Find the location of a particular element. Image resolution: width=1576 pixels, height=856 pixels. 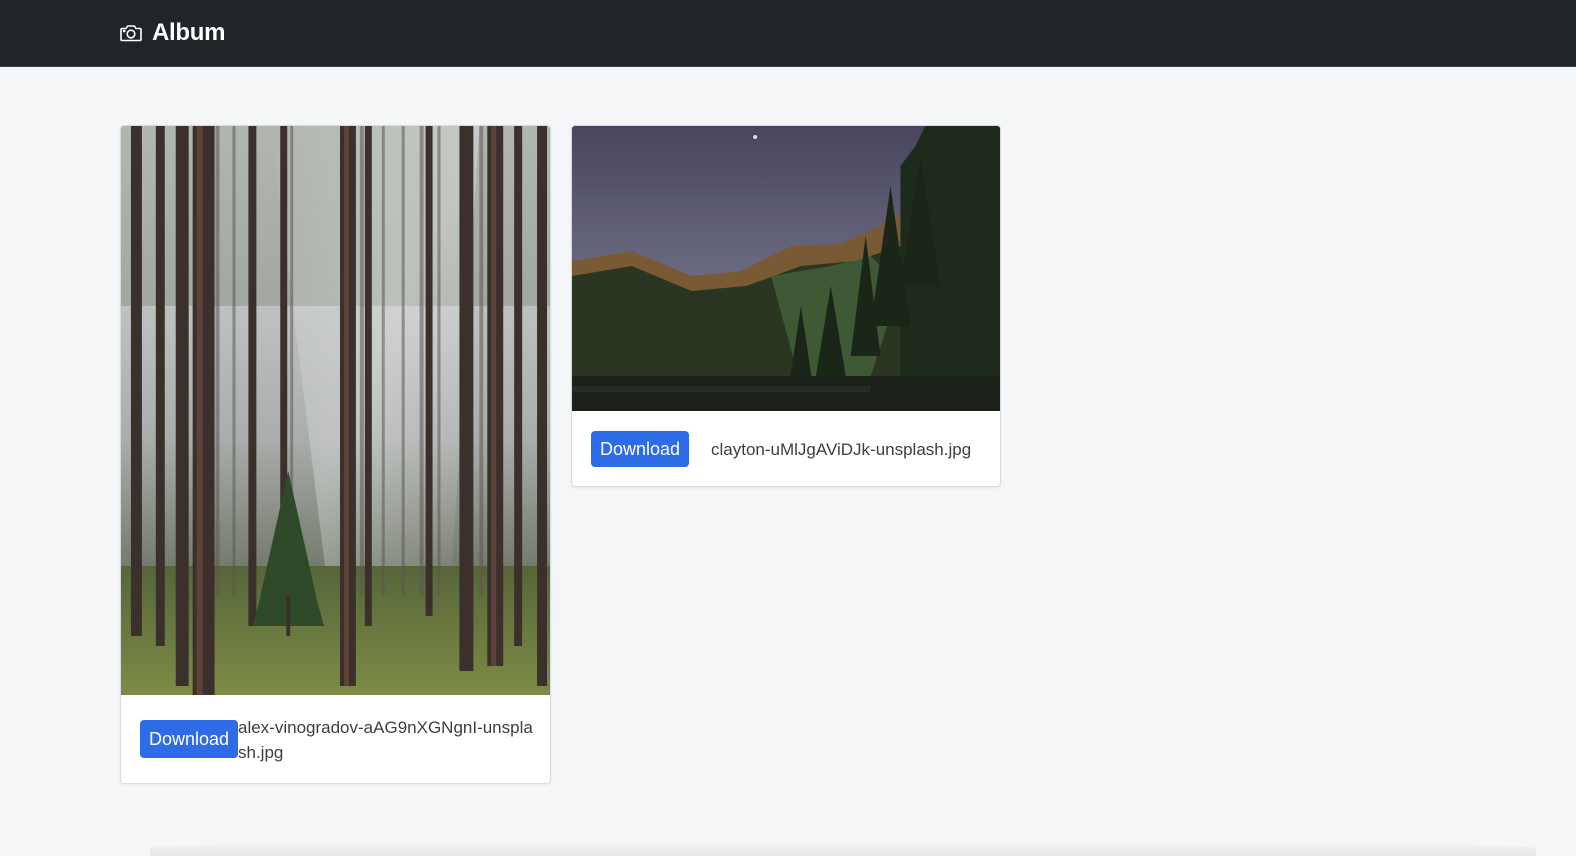

page-bottom-shadow is located at coordinates (843, 848).